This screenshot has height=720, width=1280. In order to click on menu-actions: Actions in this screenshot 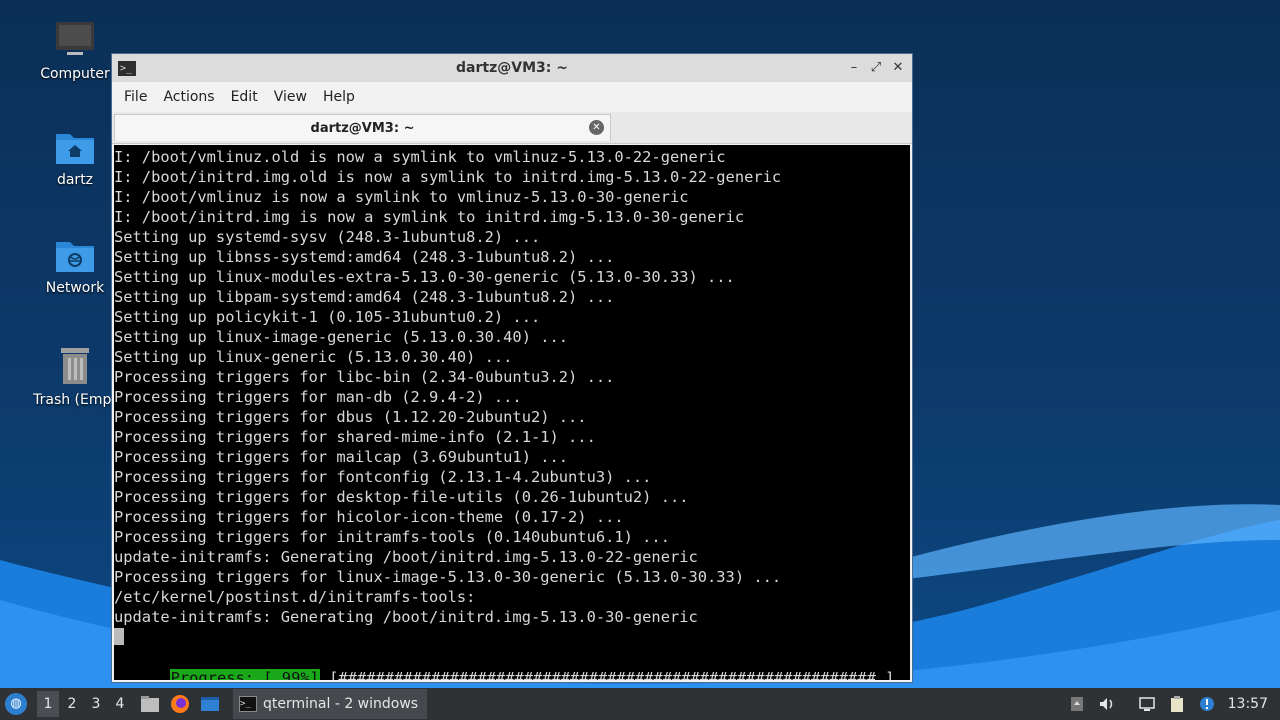, I will do `click(188, 97)`.